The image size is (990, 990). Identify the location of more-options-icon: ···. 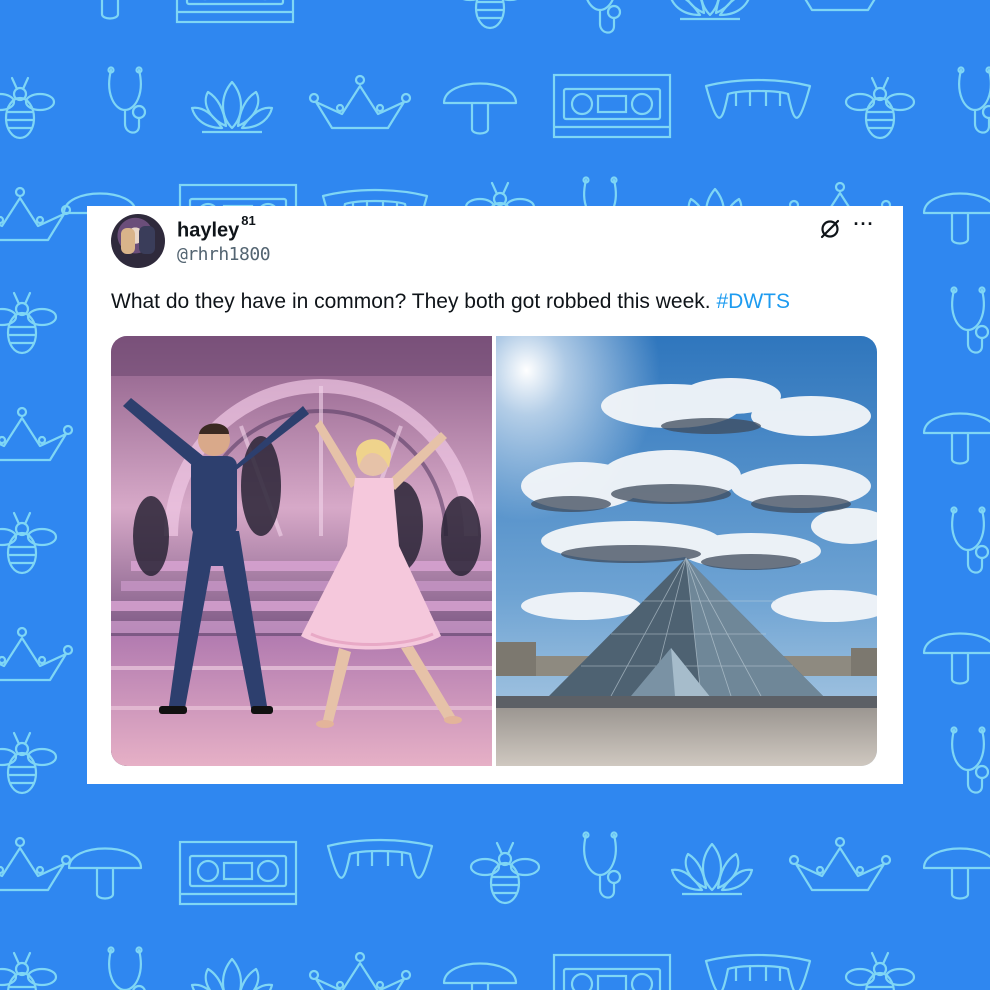
(864, 224).